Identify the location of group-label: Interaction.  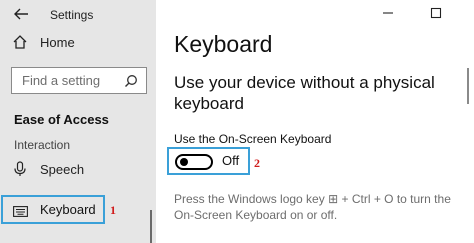
(42, 145).